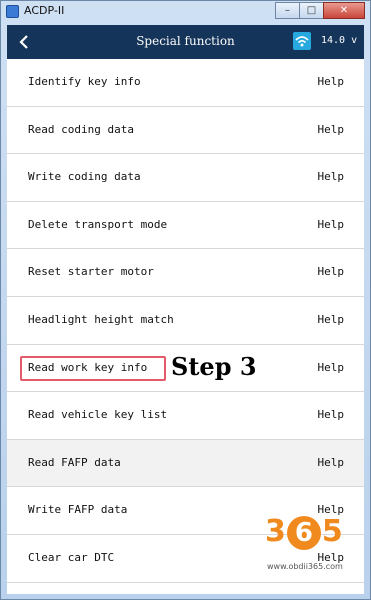  What do you see at coordinates (81, 129) in the screenshot?
I see `list-item-label: Read coding data` at bounding box center [81, 129].